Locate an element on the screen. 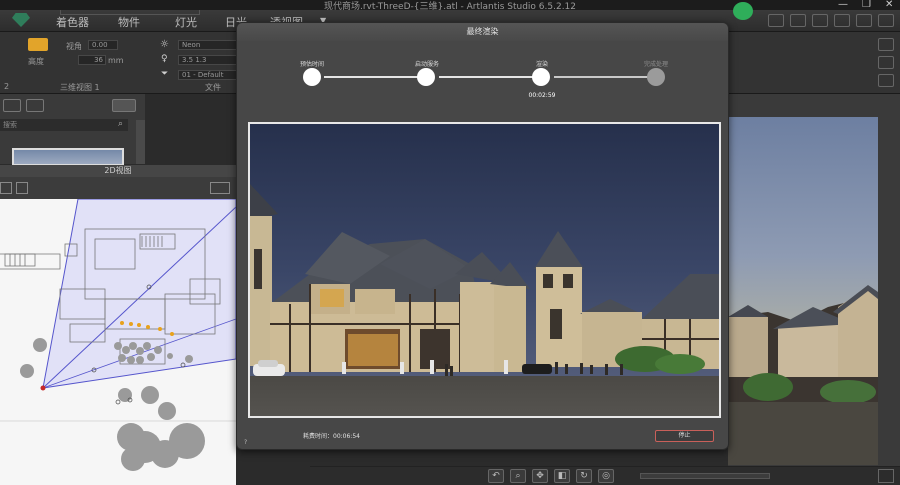 This screenshot has width=900, height=485. remove-view-button is located at coordinates (35, 105).